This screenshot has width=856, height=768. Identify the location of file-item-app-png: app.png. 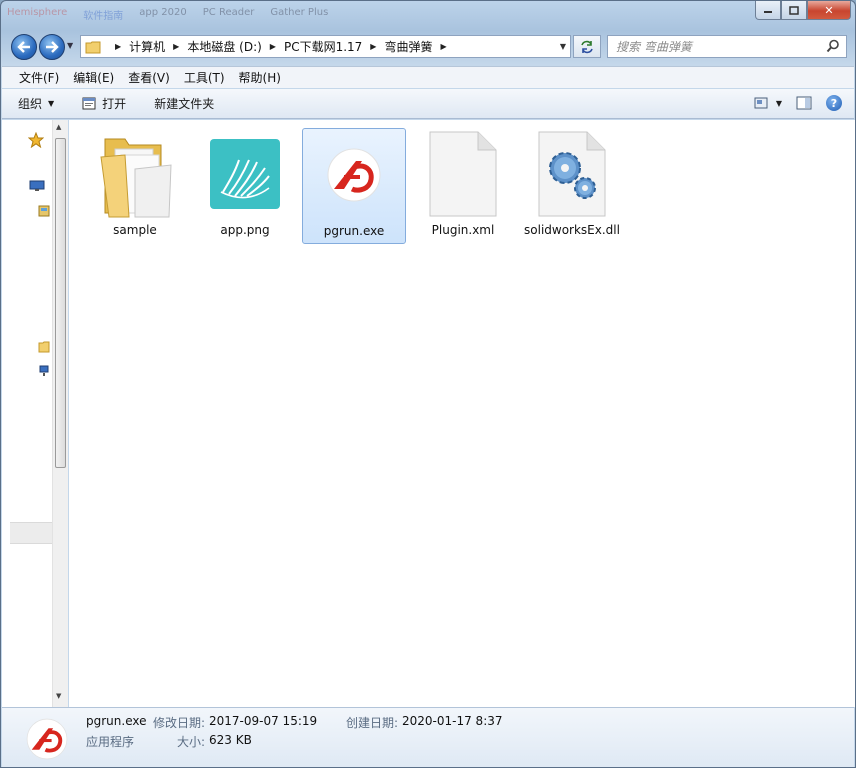
(245, 186).